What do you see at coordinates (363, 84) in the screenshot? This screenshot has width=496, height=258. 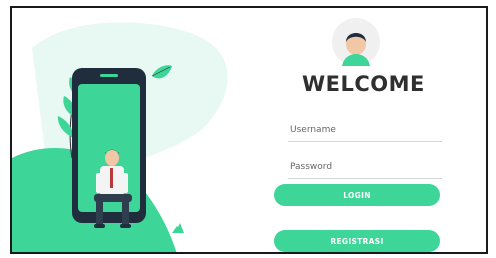 I see `welcome-title: WELCOME` at bounding box center [363, 84].